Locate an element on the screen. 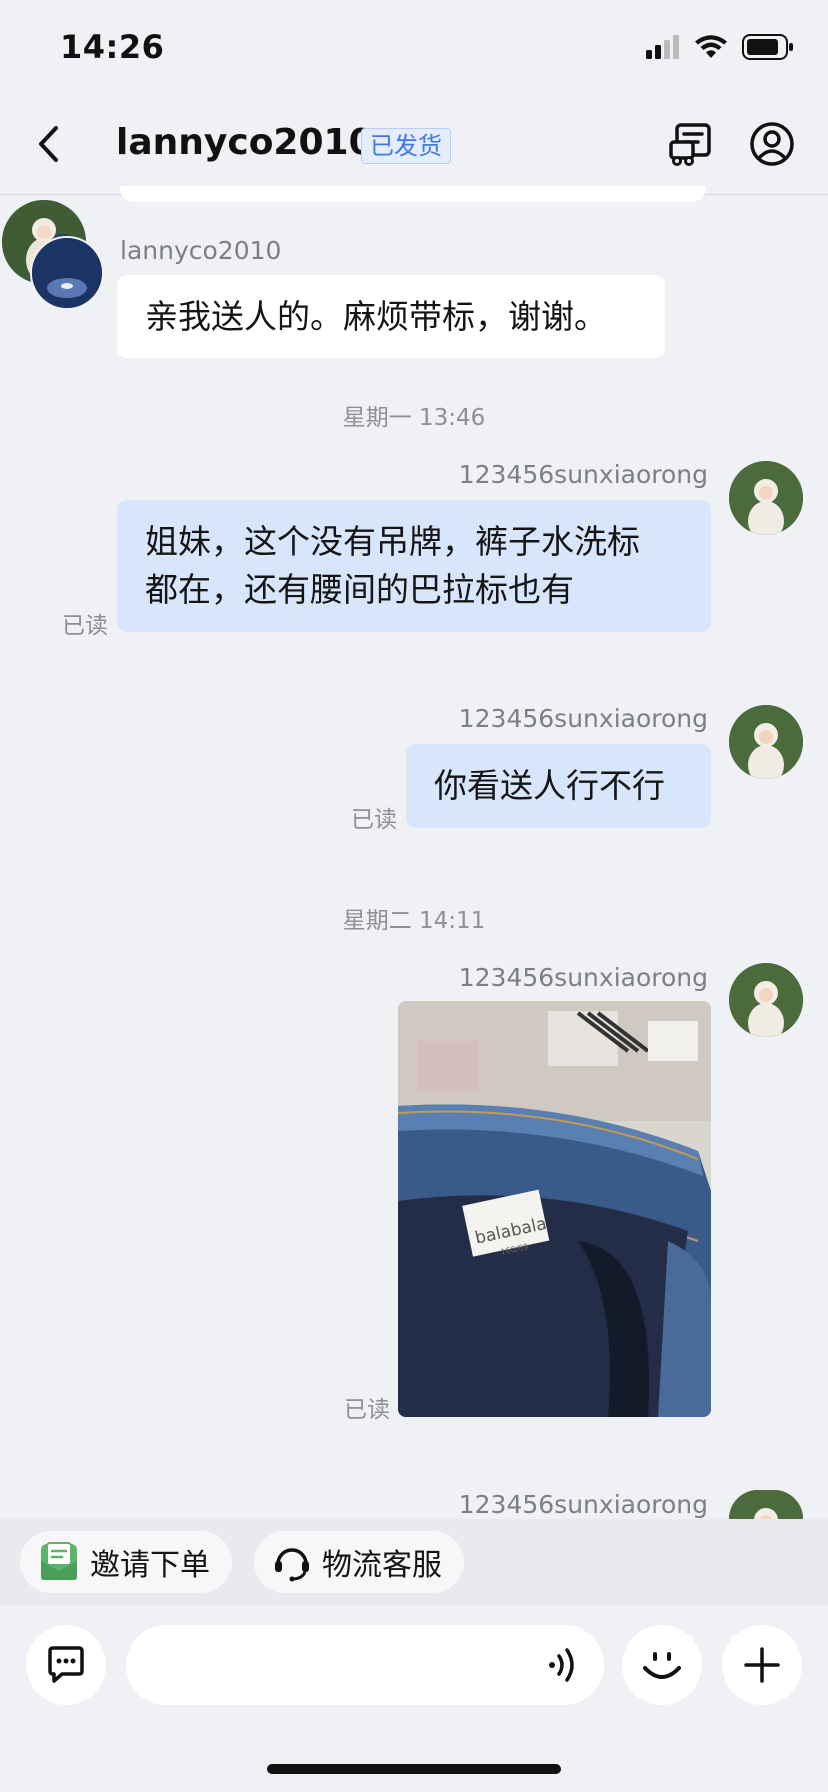  image-message: balabala 160/69 is located at coordinates (554, 1209).